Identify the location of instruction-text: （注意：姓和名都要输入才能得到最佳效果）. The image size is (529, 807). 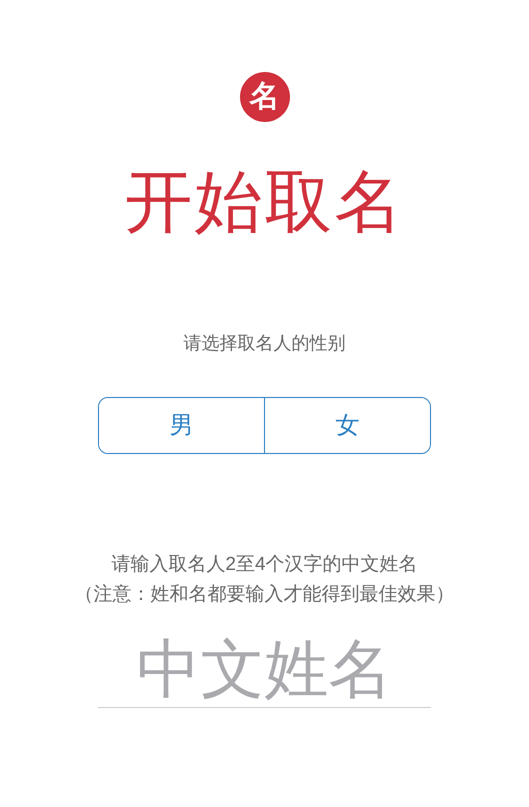
(264, 595).